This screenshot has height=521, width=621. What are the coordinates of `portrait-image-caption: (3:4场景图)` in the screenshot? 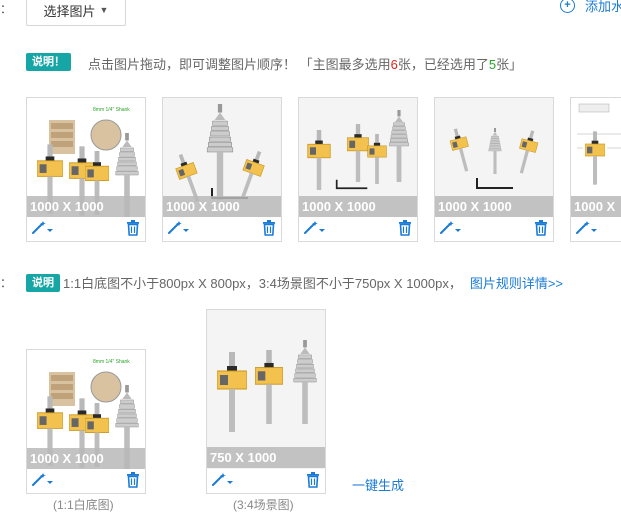 It's located at (263, 505).